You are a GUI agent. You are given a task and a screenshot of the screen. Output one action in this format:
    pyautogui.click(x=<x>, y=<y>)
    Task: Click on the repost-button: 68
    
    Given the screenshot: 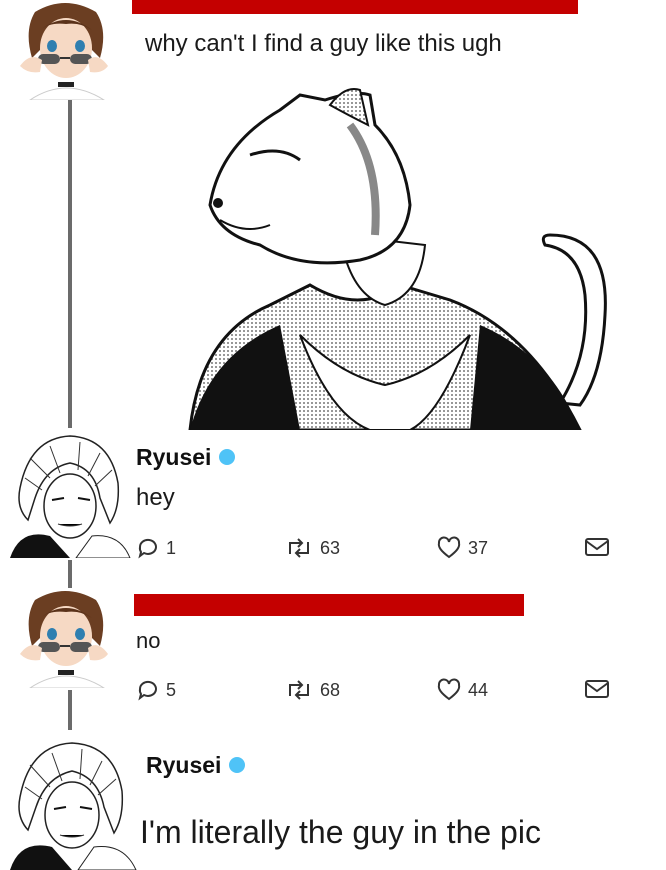 What is the action you would take?
    pyautogui.click(x=312, y=690)
    